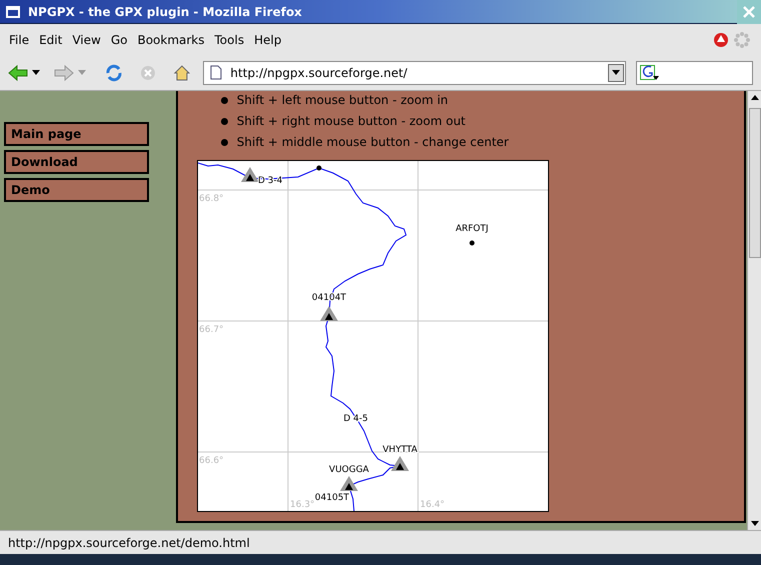  What do you see at coordinates (13, 12) in the screenshot?
I see `window-menu-icon` at bounding box center [13, 12].